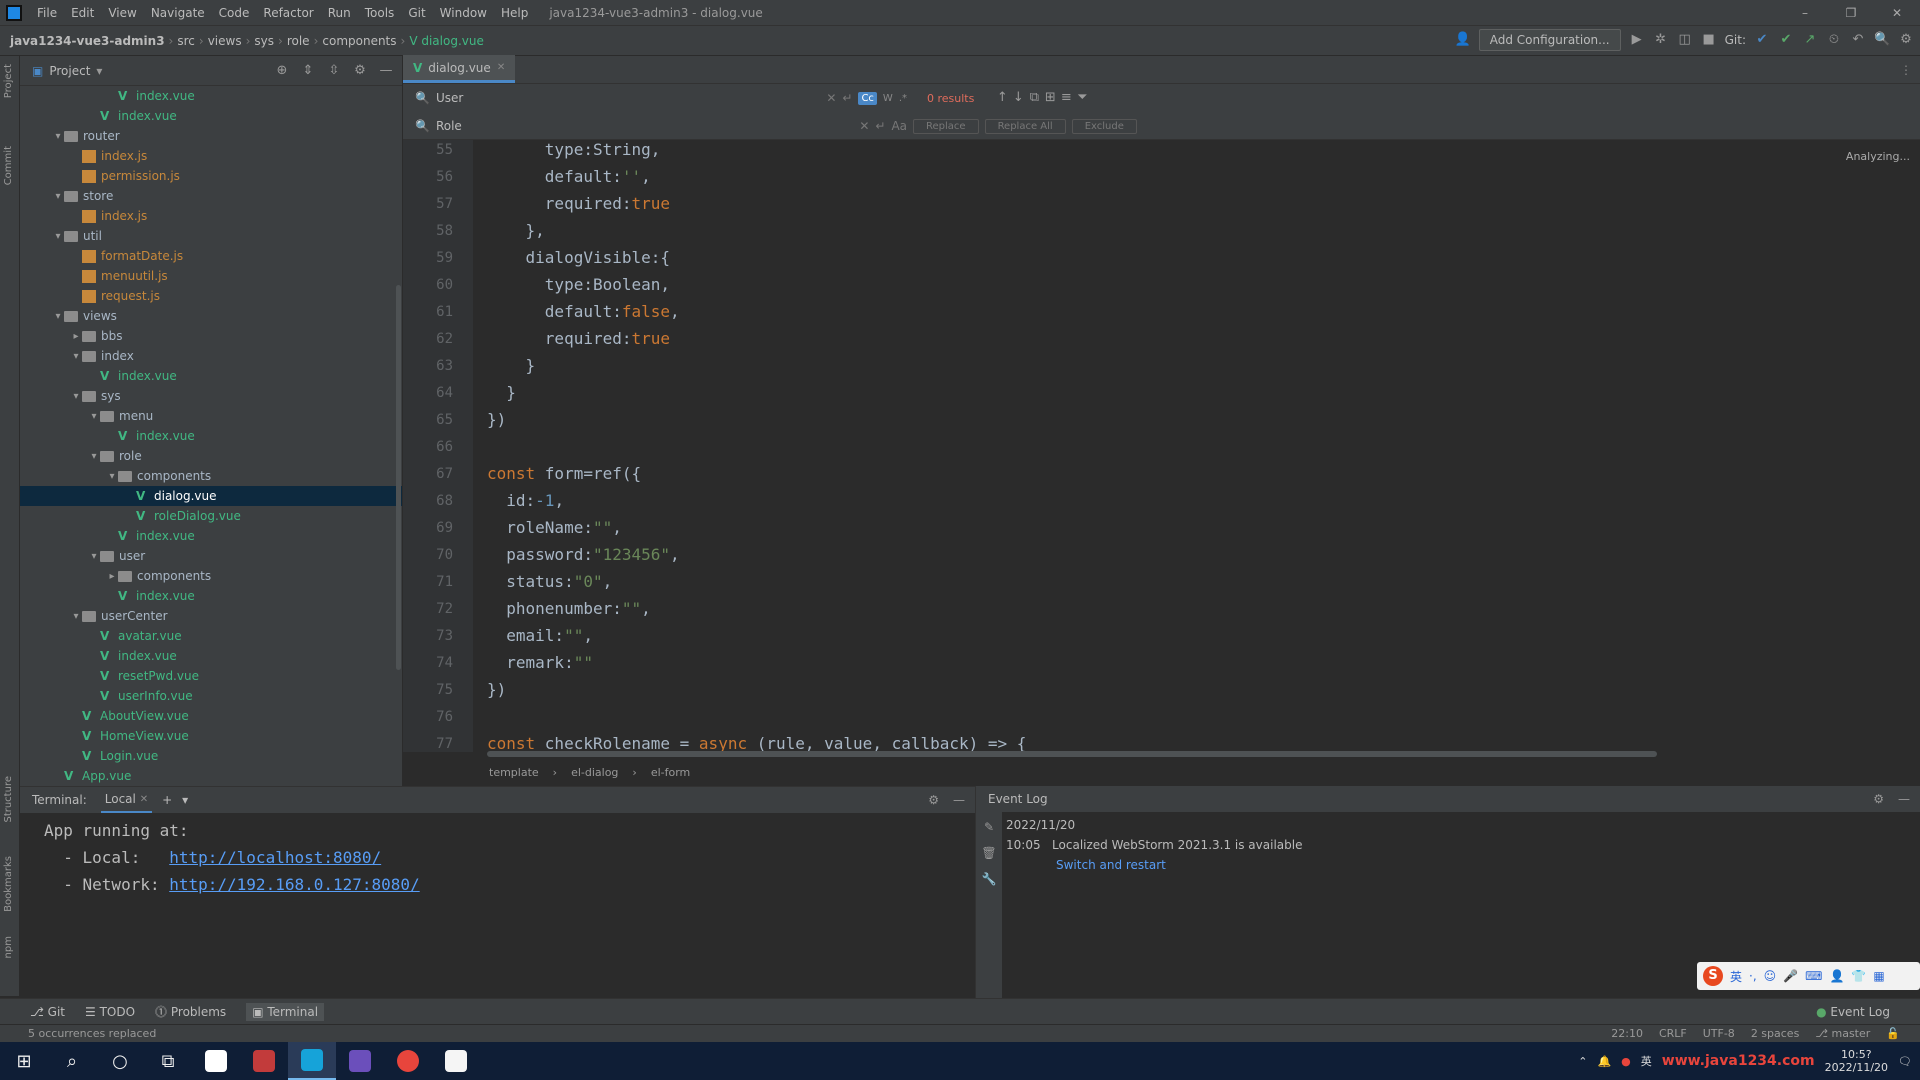 The width and height of the screenshot is (1920, 1080). What do you see at coordinates (1893, 1033) in the screenshot?
I see `lock-icon: 🔓` at bounding box center [1893, 1033].